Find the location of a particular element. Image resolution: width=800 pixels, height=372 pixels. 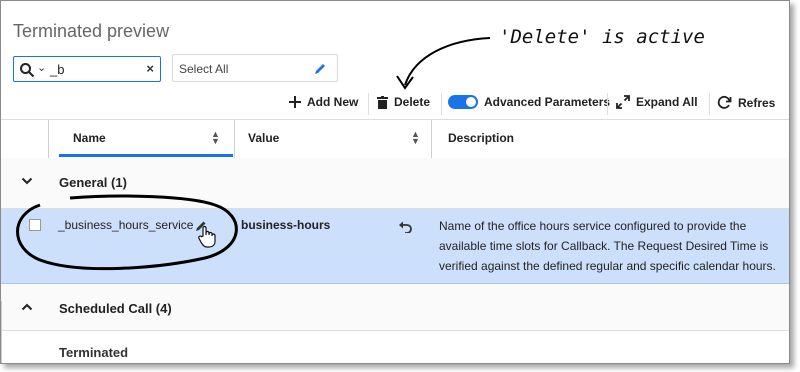

chevron-up-icon is located at coordinates (27, 307).